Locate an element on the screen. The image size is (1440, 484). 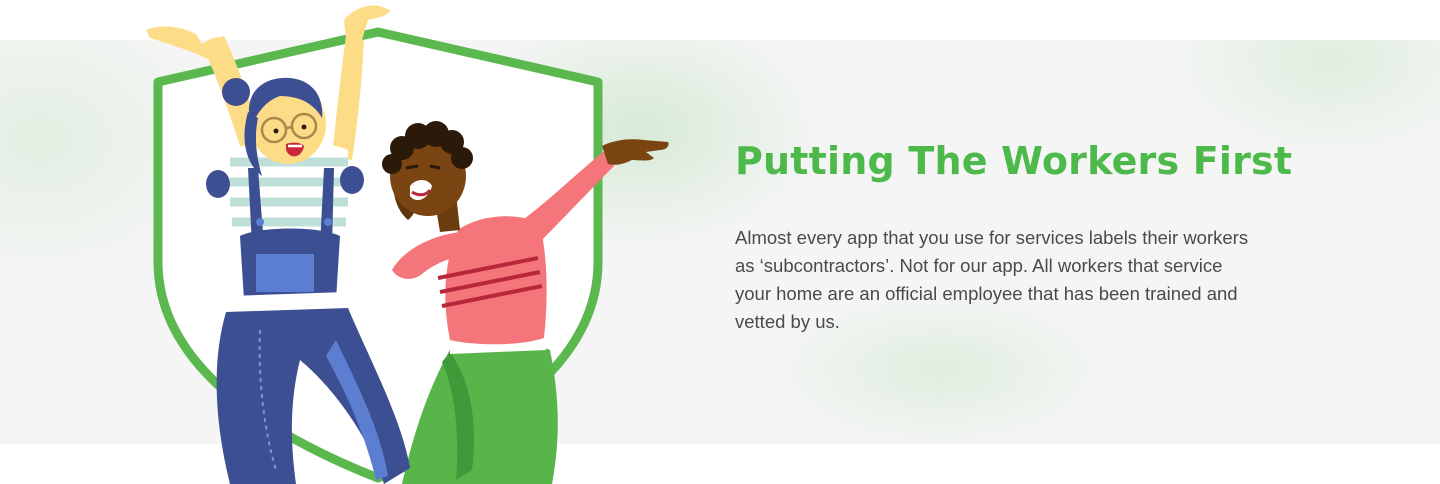
section-title: Putting The Workers First is located at coordinates (1014, 161).